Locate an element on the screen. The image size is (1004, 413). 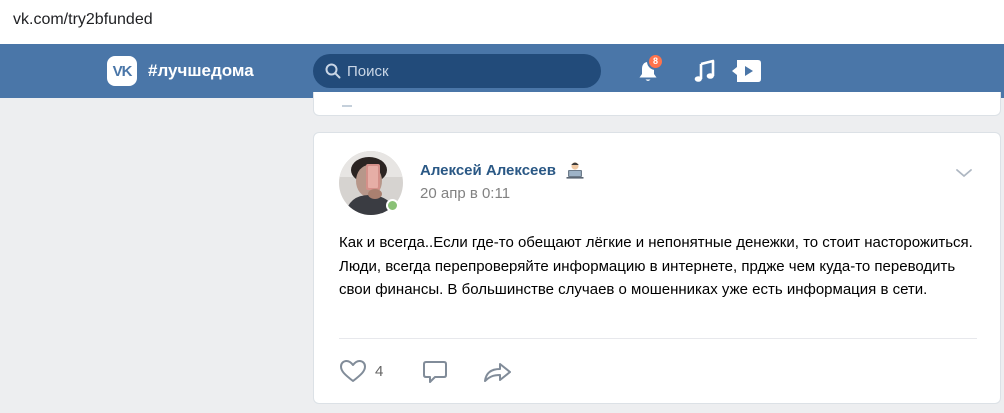
online-indicator is located at coordinates (392, 205).